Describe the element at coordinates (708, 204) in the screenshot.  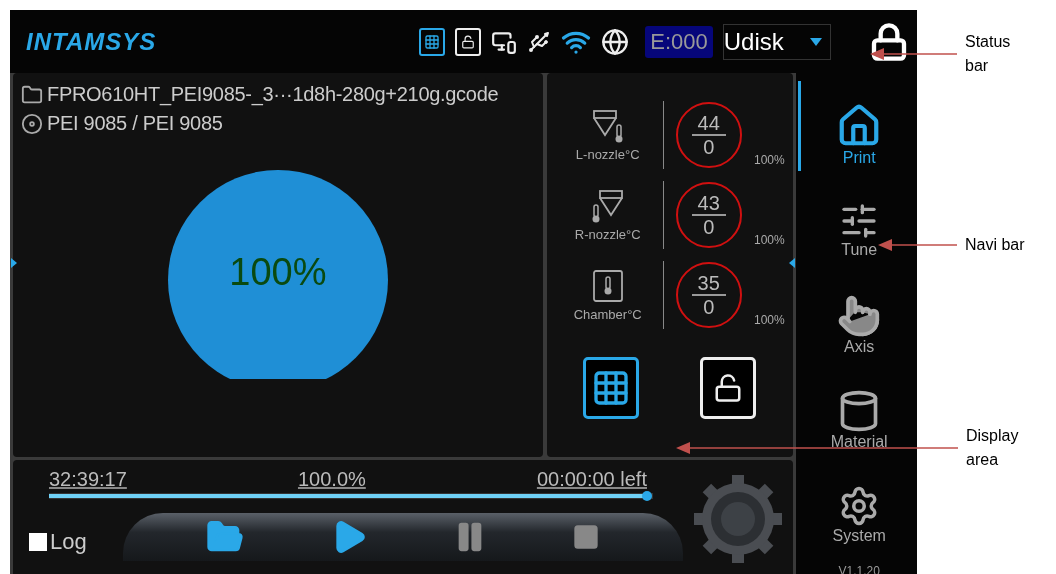
I see `current-temperature: 43` at that location.